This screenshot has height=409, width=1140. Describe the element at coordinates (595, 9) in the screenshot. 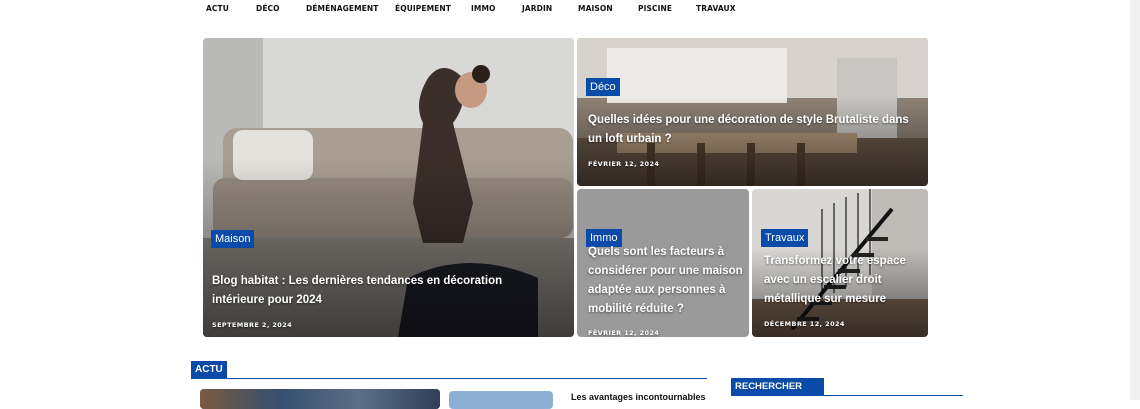

I see `nav-item-maison: MAISON` at that location.